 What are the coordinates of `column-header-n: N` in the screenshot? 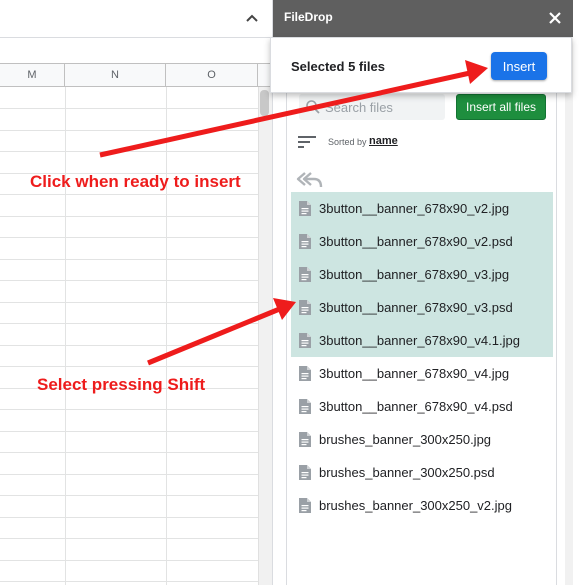 It's located at (115, 75).